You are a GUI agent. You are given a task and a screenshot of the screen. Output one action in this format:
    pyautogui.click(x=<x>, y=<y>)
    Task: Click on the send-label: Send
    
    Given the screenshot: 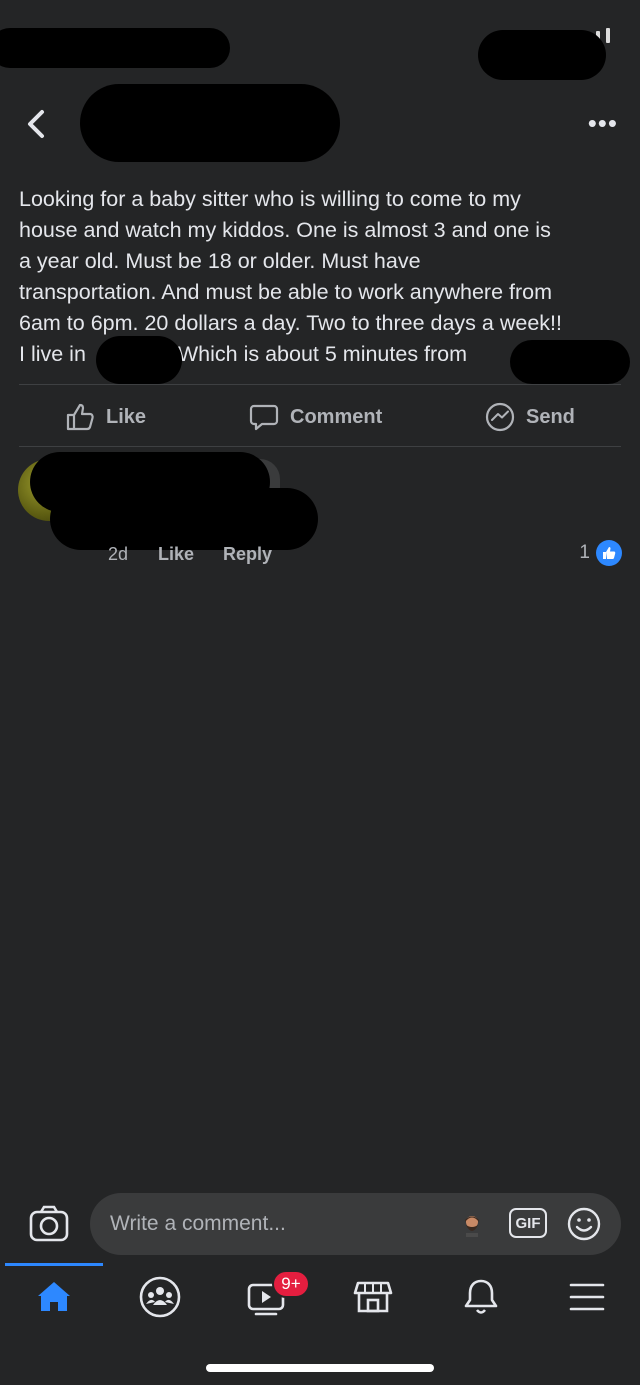 What is the action you would take?
    pyautogui.click(x=550, y=416)
    